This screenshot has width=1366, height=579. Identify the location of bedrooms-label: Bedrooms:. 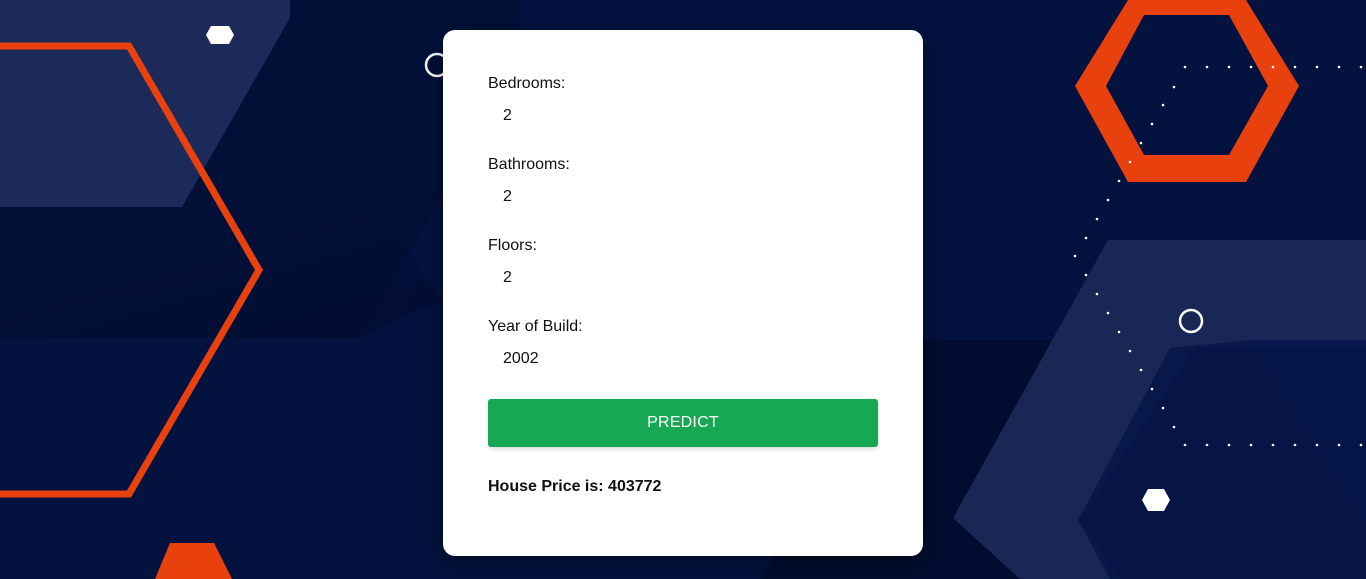
(527, 83).